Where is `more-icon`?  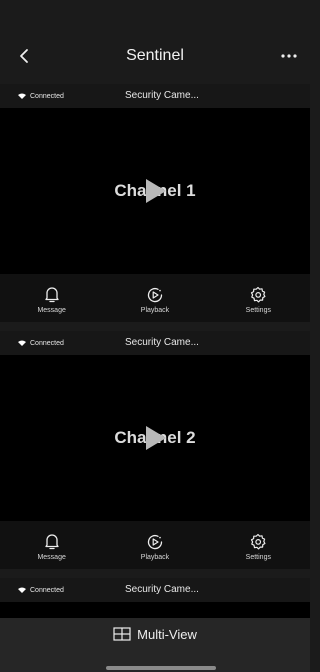
more-icon is located at coordinates (289, 56).